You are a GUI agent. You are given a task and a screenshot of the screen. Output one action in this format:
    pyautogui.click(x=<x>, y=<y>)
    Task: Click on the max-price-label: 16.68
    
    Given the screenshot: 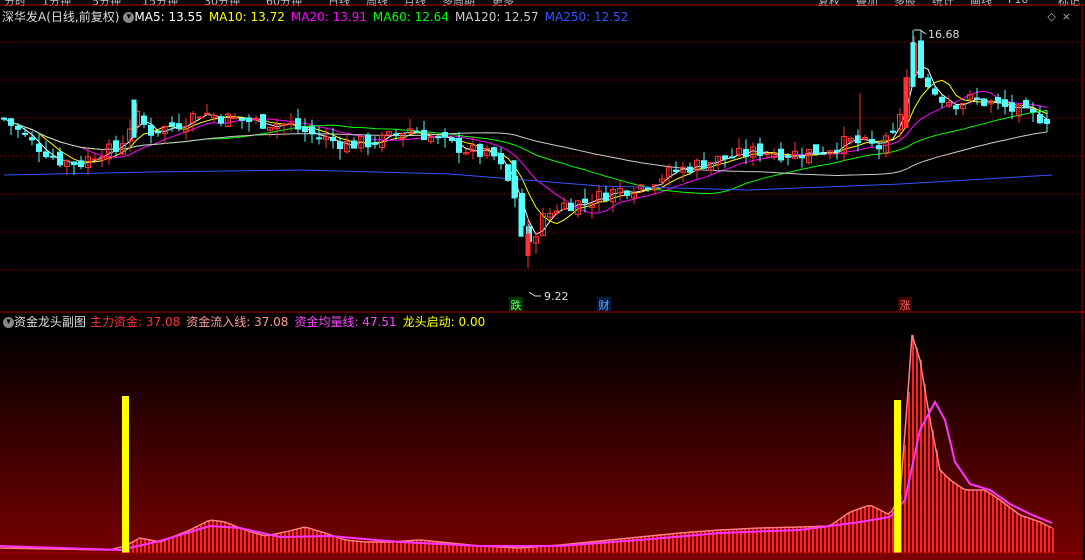 What is the action you would take?
    pyautogui.click(x=944, y=34)
    